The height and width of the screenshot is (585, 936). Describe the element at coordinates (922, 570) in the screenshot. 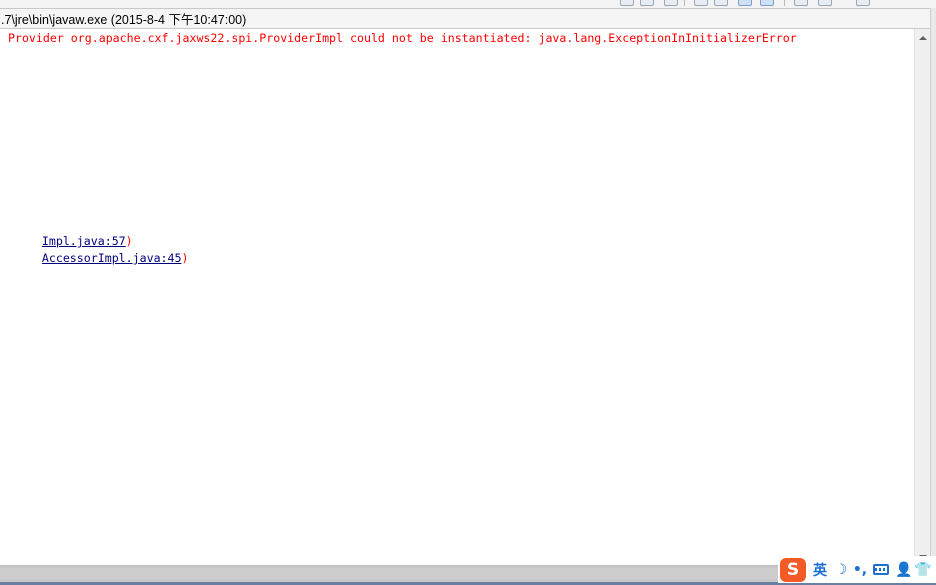

I see `shirt-icon: 👕` at that location.